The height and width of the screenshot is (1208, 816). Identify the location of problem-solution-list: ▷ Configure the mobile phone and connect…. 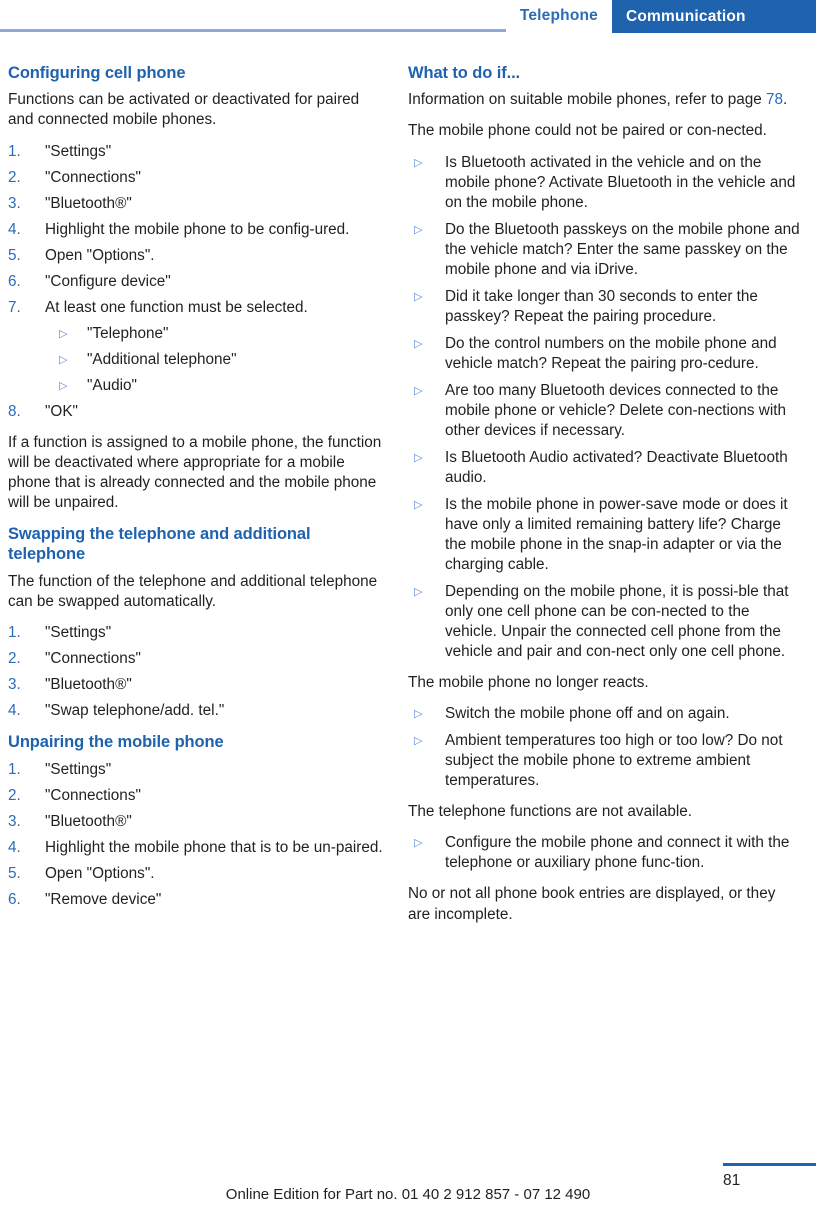
(604, 853).